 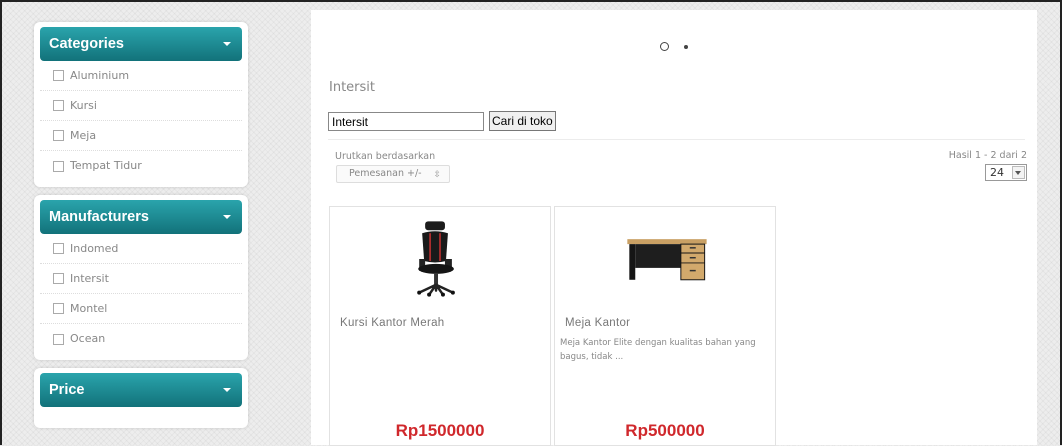 What do you see at coordinates (83, 105) in the screenshot?
I see `filter-option-label: Kursi` at bounding box center [83, 105].